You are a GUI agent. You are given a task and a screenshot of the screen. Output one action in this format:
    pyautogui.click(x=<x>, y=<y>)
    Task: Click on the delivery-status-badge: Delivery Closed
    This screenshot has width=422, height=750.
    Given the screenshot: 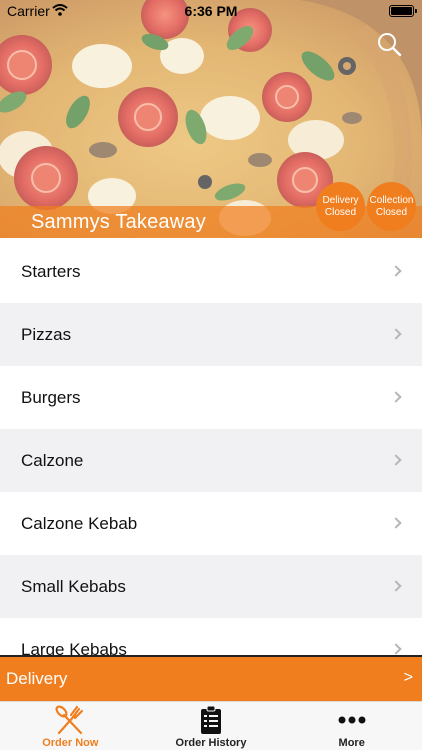 What is the action you would take?
    pyautogui.click(x=340, y=206)
    